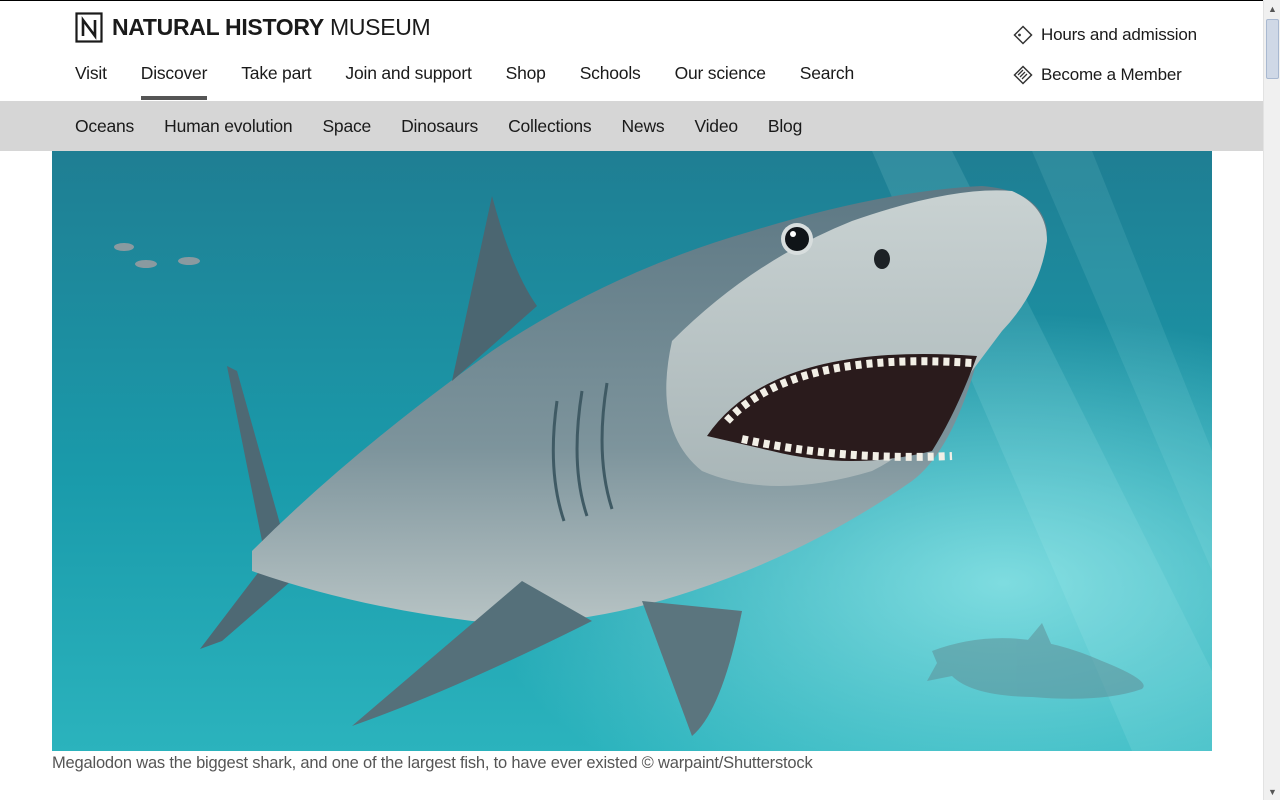 The height and width of the screenshot is (800, 1280). What do you see at coordinates (610, 81) in the screenshot?
I see `nav-schools: Schools` at bounding box center [610, 81].